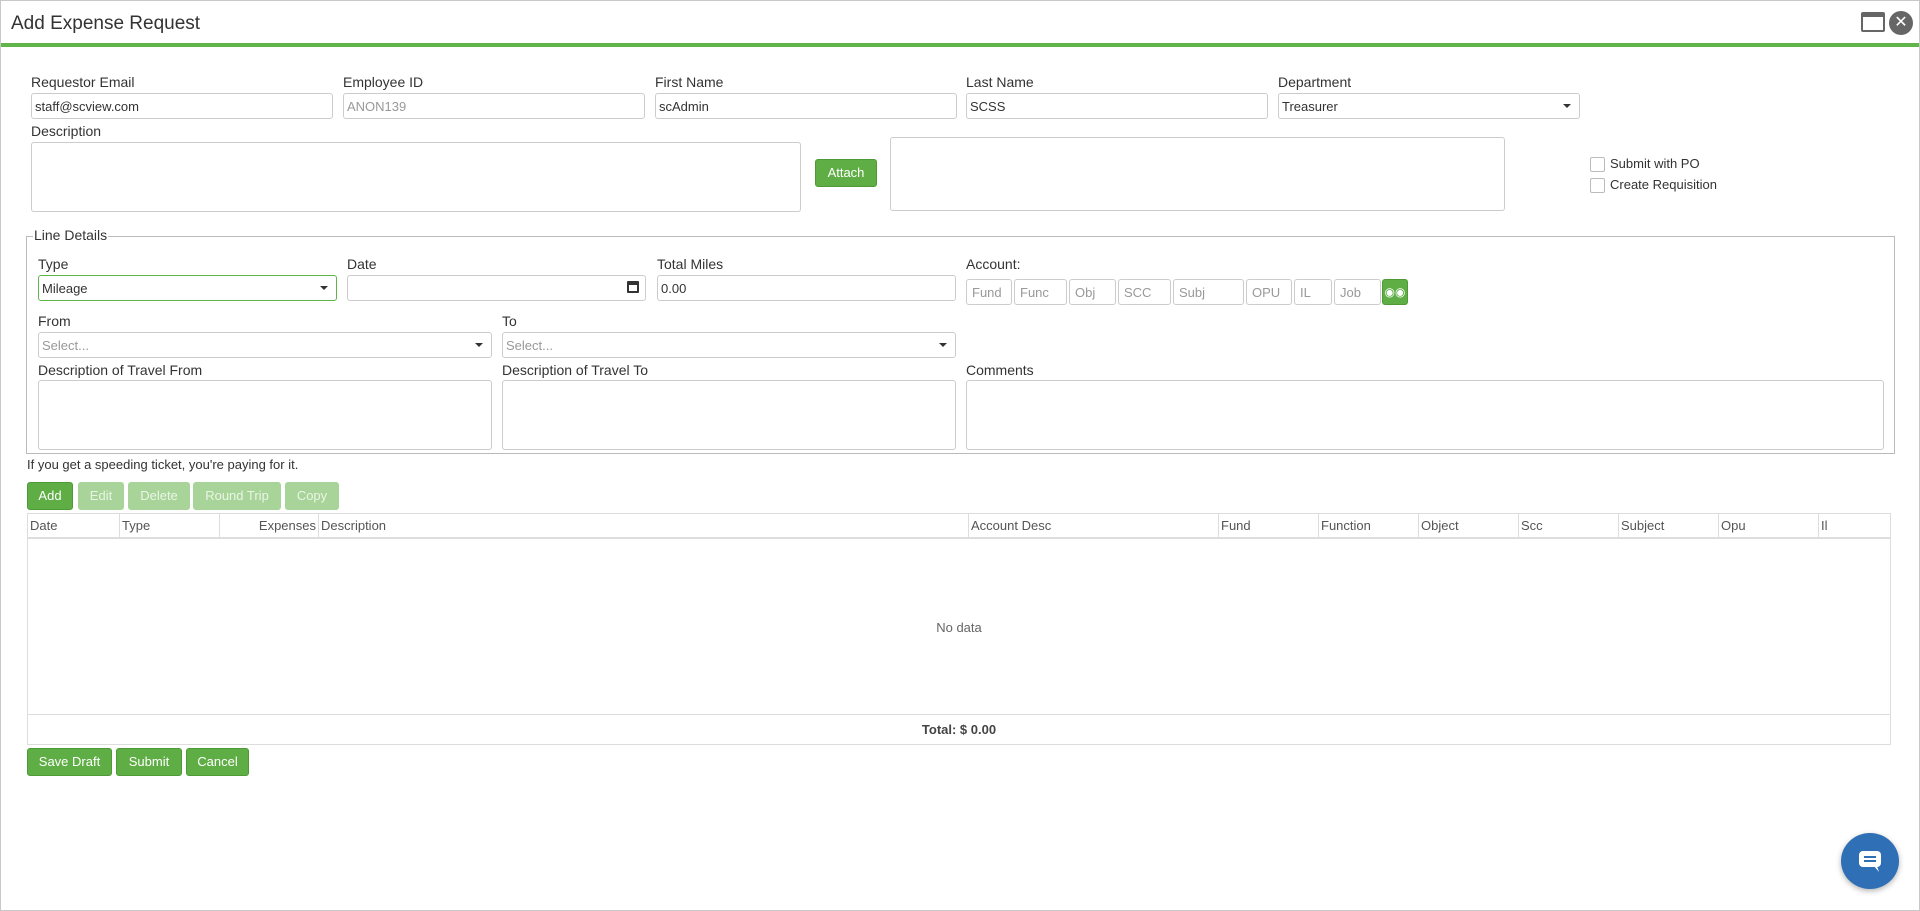  Describe the element at coordinates (1901, 23) in the screenshot. I see `close-icon: ✕` at that location.